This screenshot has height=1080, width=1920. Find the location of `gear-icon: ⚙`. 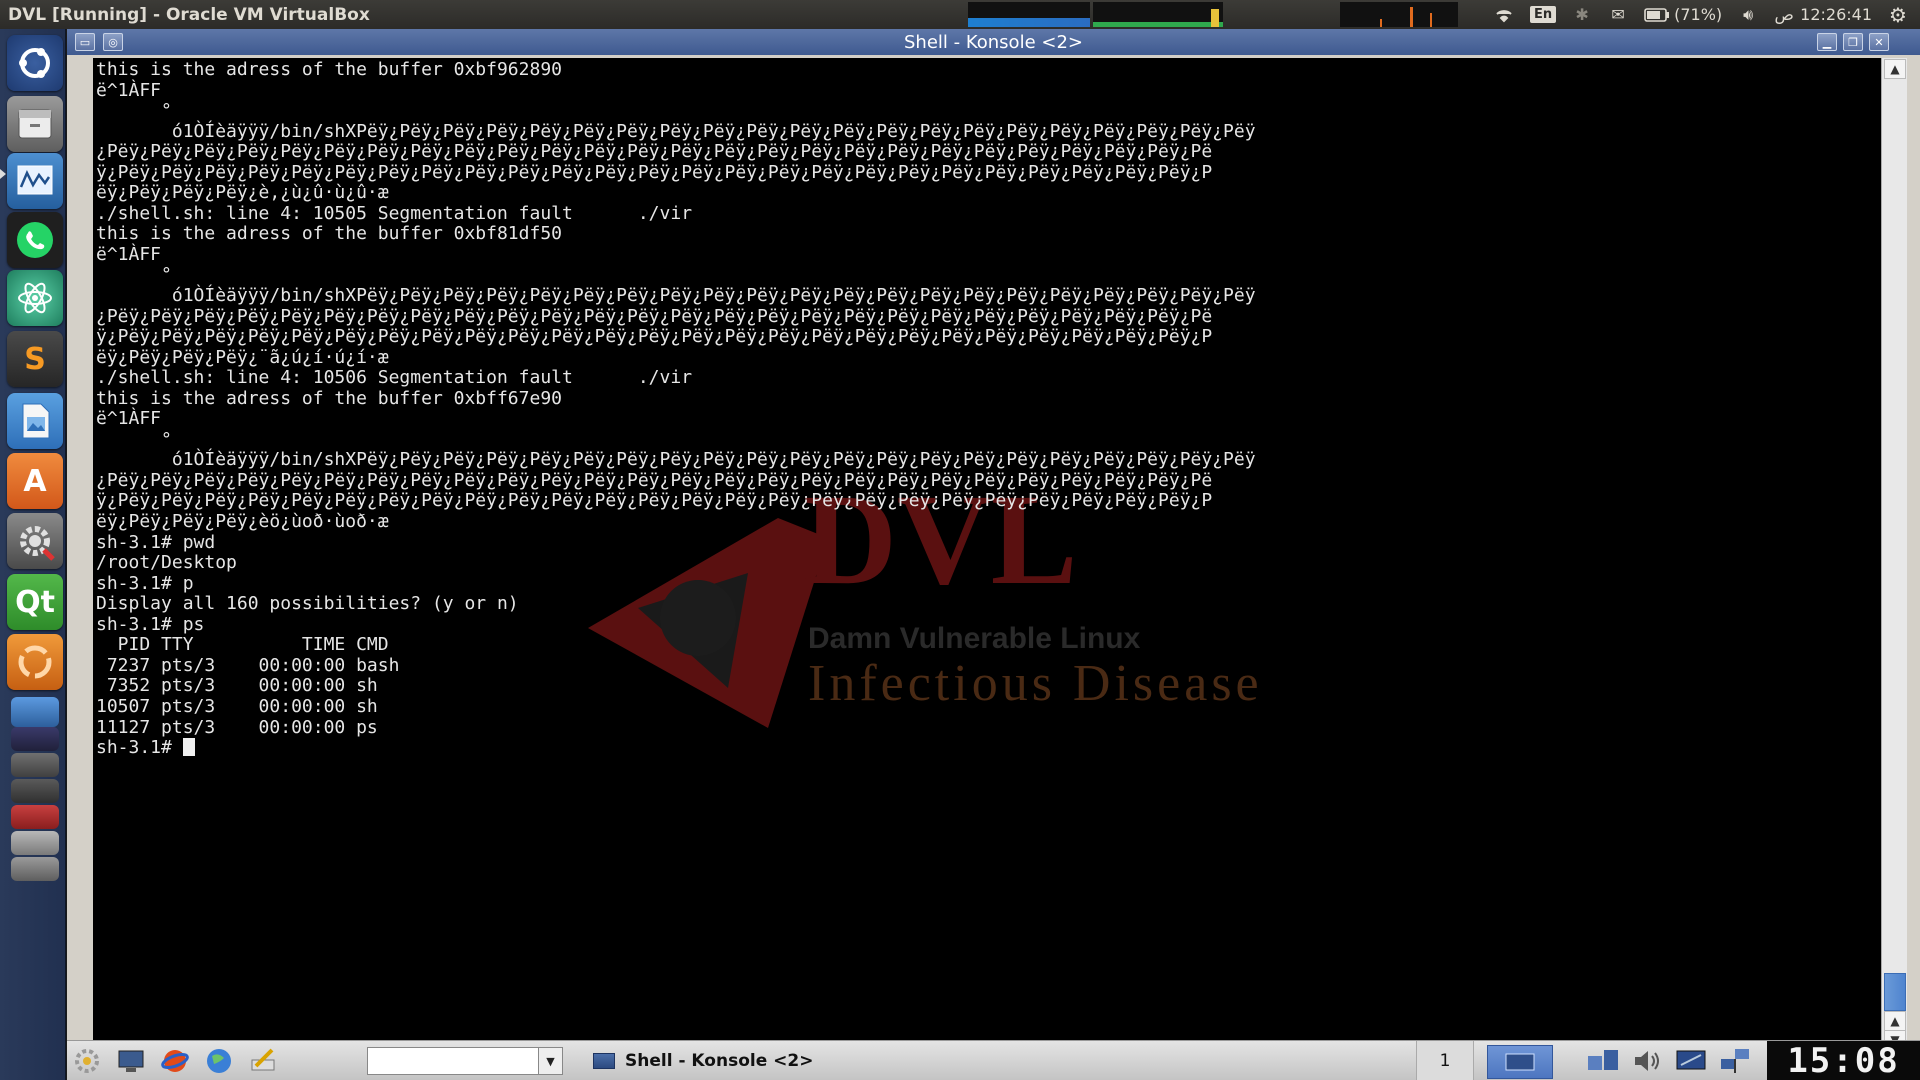

gear-icon: ⚙ is located at coordinates (1898, 15).